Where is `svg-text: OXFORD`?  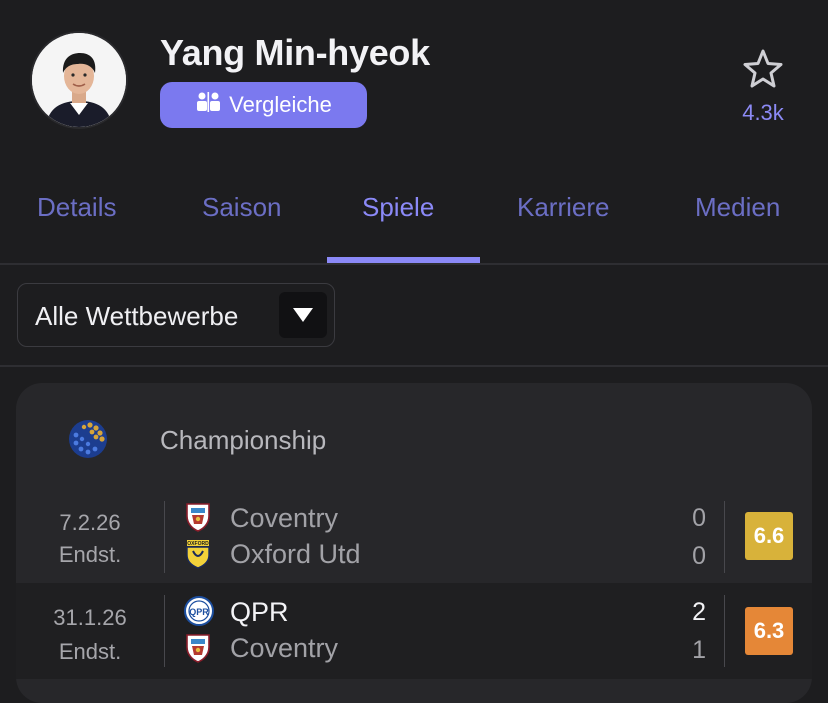 svg-text: OXFORD is located at coordinates (198, 544).